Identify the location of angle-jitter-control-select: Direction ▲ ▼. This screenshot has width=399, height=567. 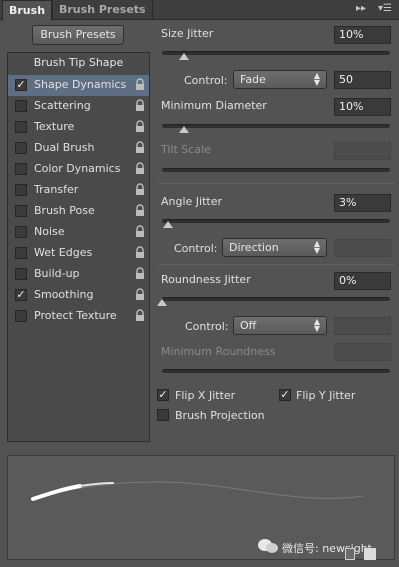
(274, 247).